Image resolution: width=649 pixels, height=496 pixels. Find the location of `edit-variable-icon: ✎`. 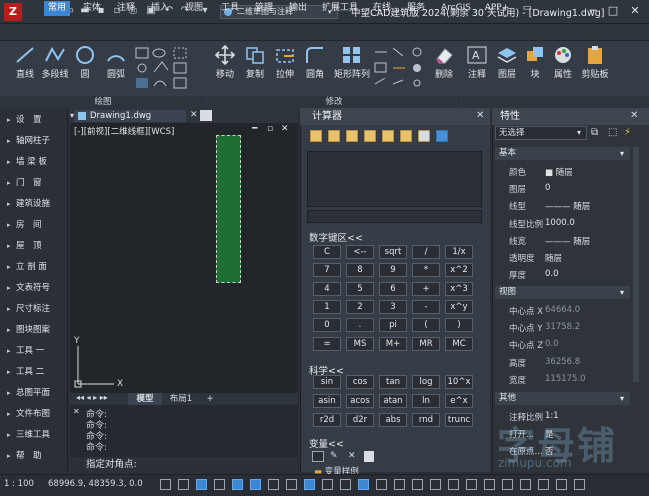

edit-variable-icon: ✎ is located at coordinates (334, 456).